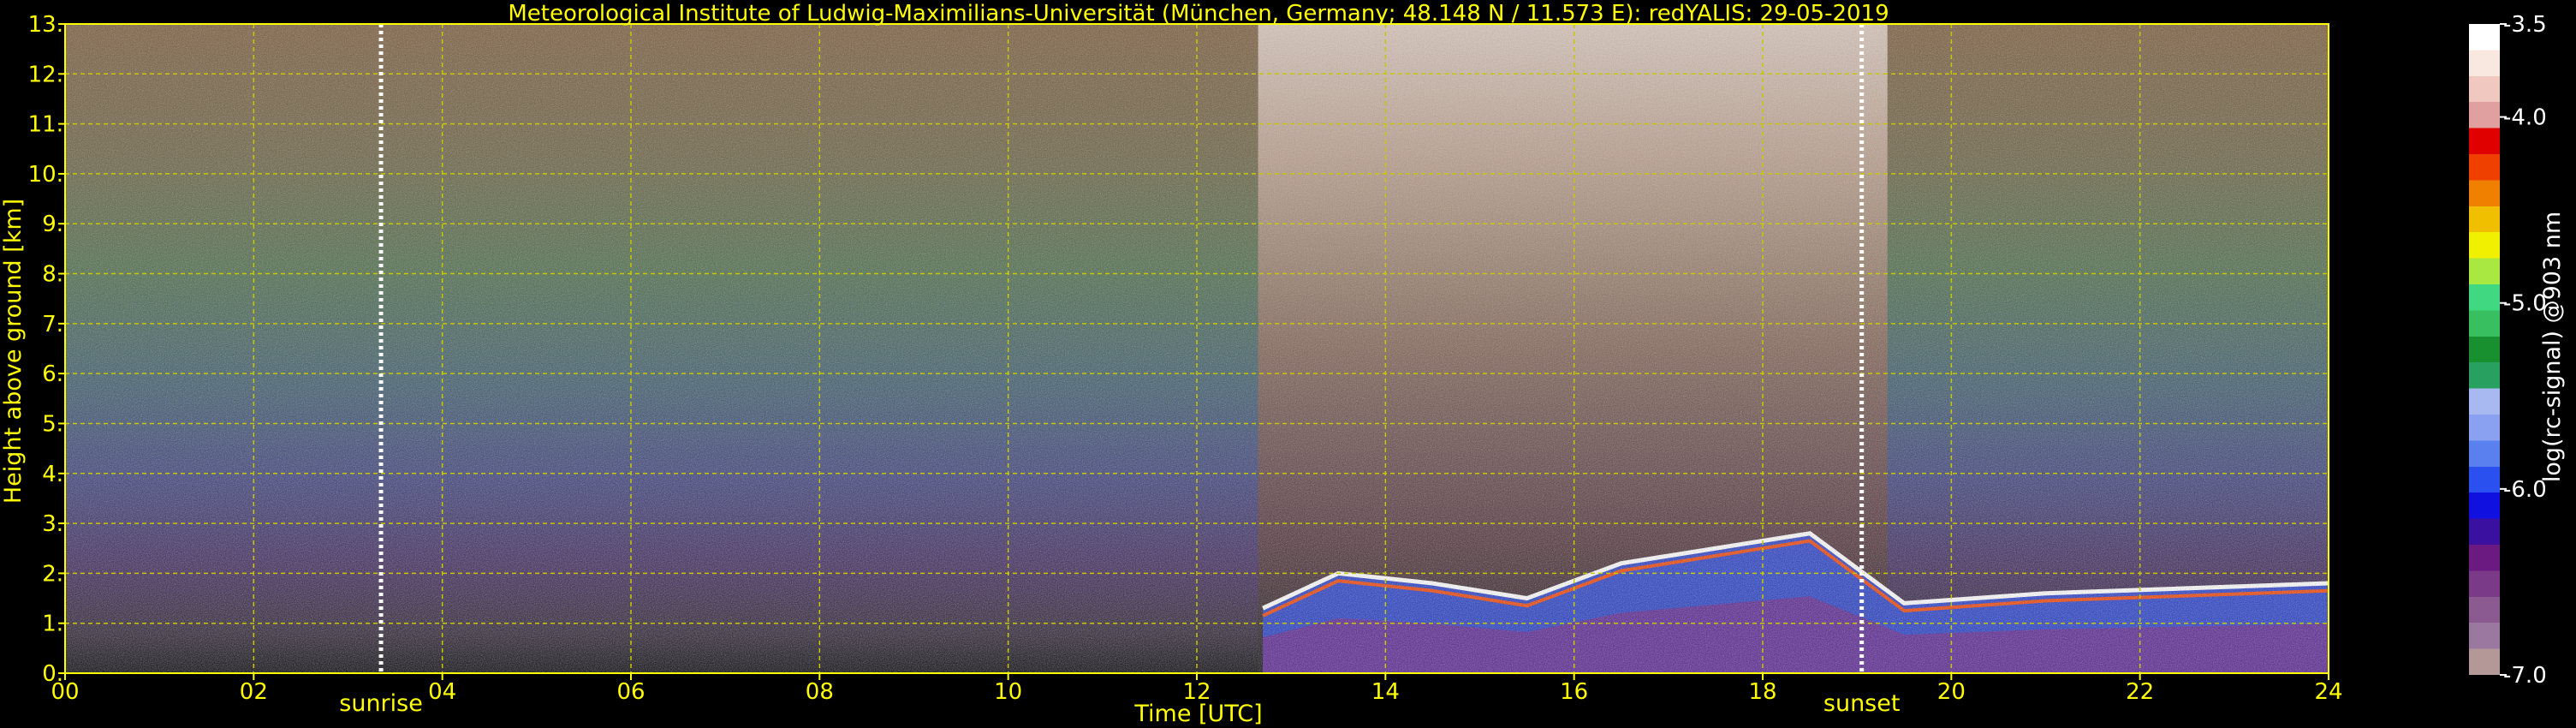 The height and width of the screenshot is (728, 2576). Describe the element at coordinates (381, 703) in the screenshot. I see `sun-annotation-label: sunrise` at that location.